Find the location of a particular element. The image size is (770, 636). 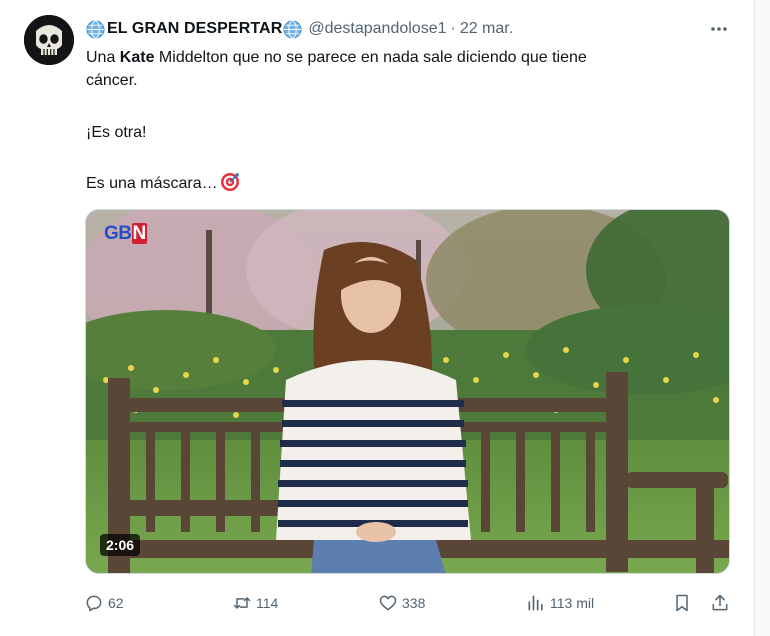

repost-count: 114 is located at coordinates (267, 603).